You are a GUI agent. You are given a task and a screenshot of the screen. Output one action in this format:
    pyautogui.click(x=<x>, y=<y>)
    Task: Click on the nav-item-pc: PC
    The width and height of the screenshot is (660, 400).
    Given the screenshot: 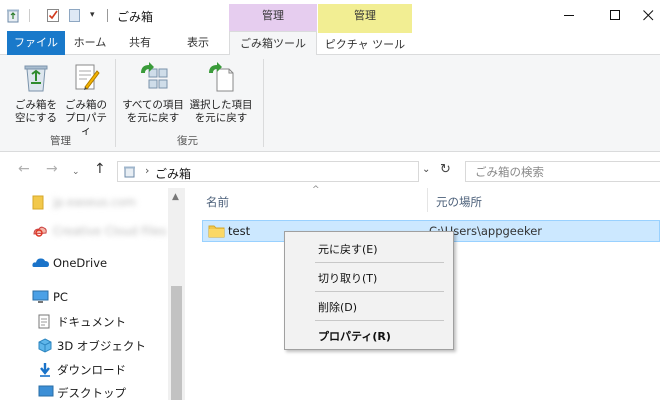 What is the action you would take?
    pyautogui.click(x=84, y=297)
    